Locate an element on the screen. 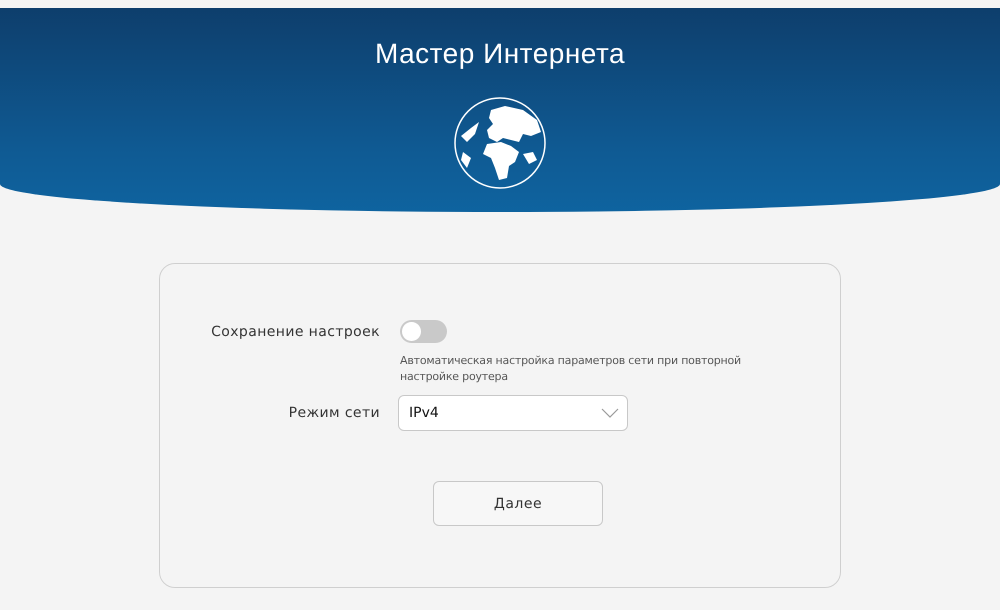 Image resolution: width=1000 pixels, height=610 pixels. field-label: Режим сети is located at coordinates (334, 413).